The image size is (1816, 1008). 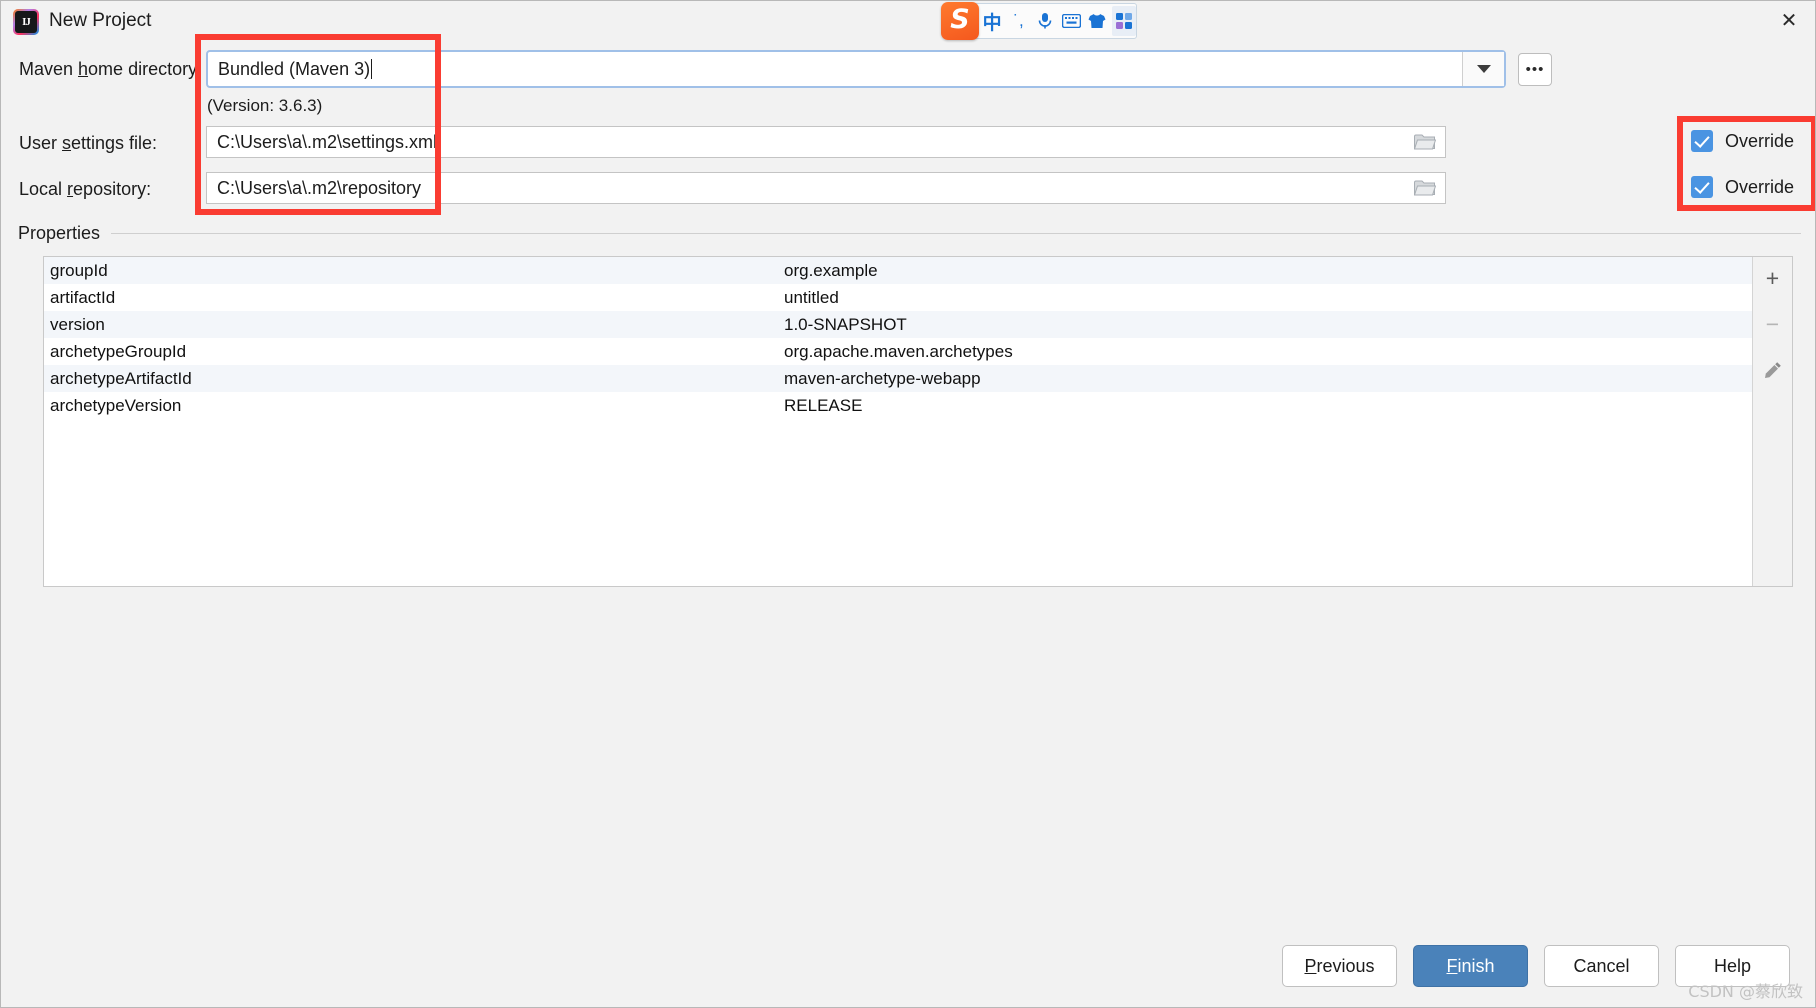 What do you see at coordinates (1773, 278) in the screenshot?
I see `add-property-button: +` at bounding box center [1773, 278].